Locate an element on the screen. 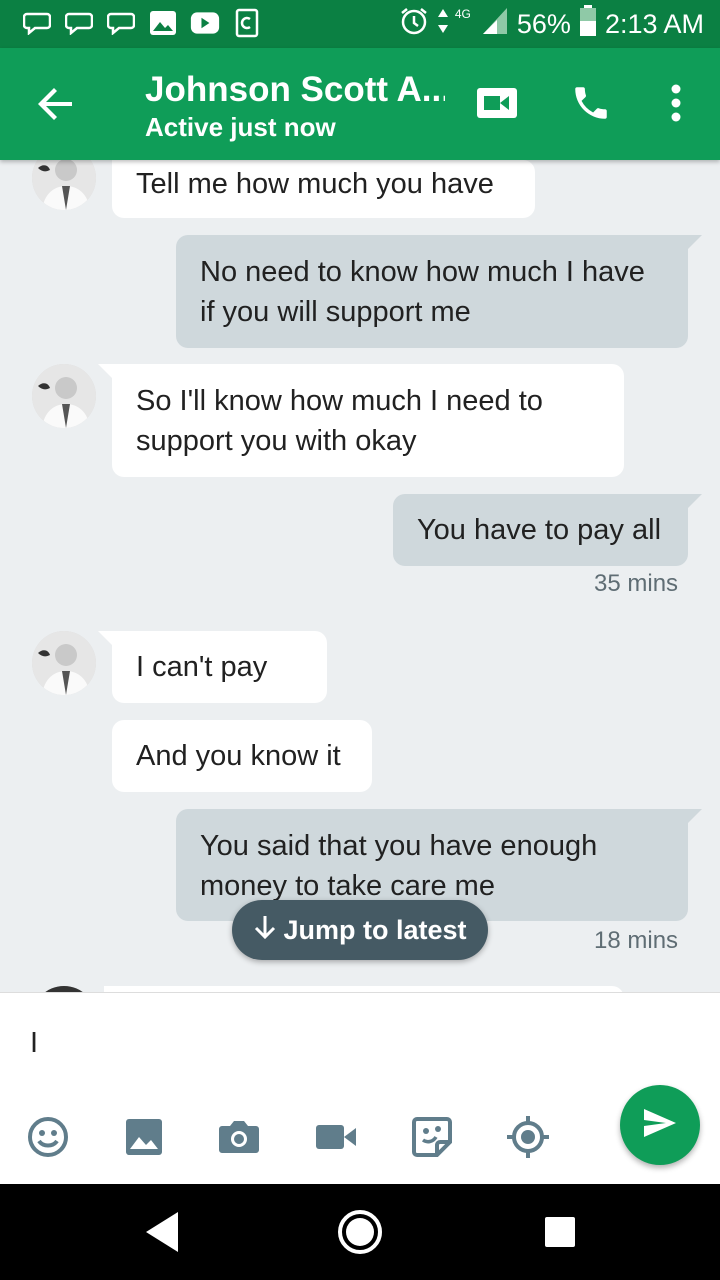 The width and height of the screenshot is (720, 1280). message-timestamp: 35 mins is located at coordinates (636, 583).